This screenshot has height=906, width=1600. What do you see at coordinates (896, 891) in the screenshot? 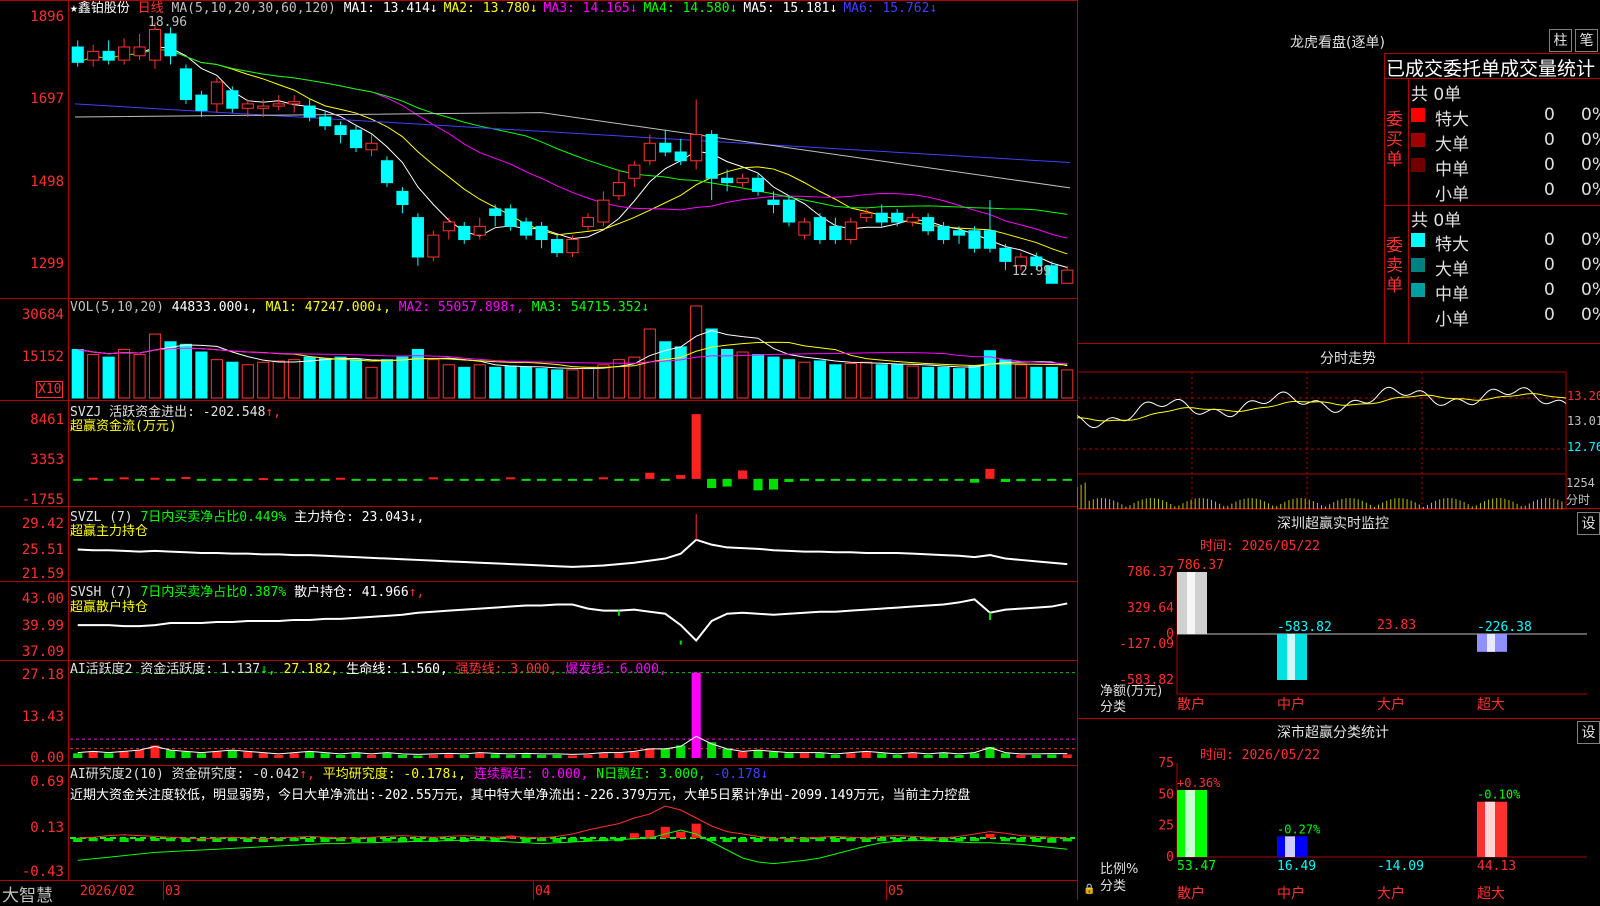
I see `x-label: 05` at bounding box center [896, 891].